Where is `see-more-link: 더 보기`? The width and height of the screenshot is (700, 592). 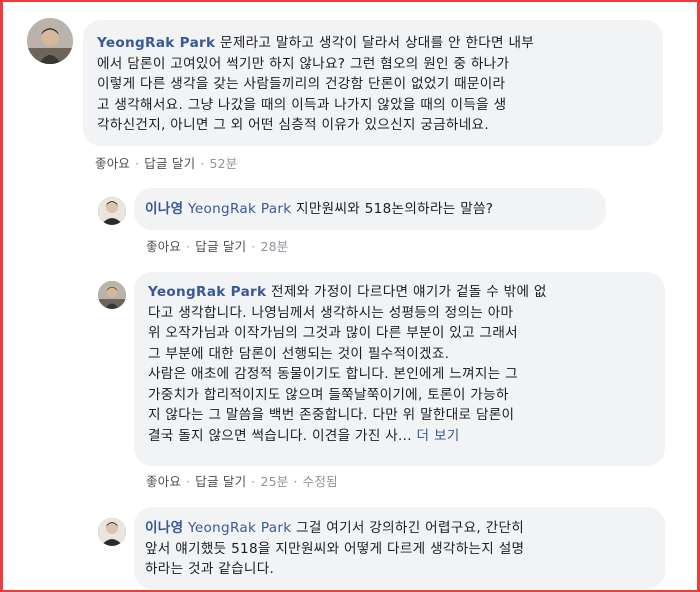 see-more-link: 더 보기 is located at coordinates (438, 436).